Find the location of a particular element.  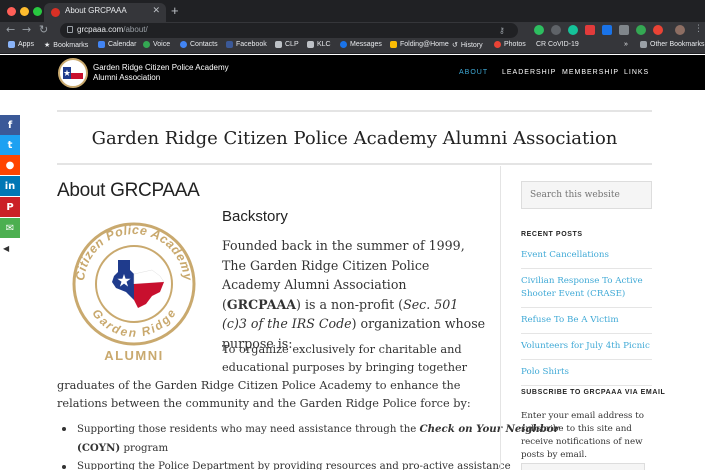

share-twitter-button: t is located at coordinates (10, 145).